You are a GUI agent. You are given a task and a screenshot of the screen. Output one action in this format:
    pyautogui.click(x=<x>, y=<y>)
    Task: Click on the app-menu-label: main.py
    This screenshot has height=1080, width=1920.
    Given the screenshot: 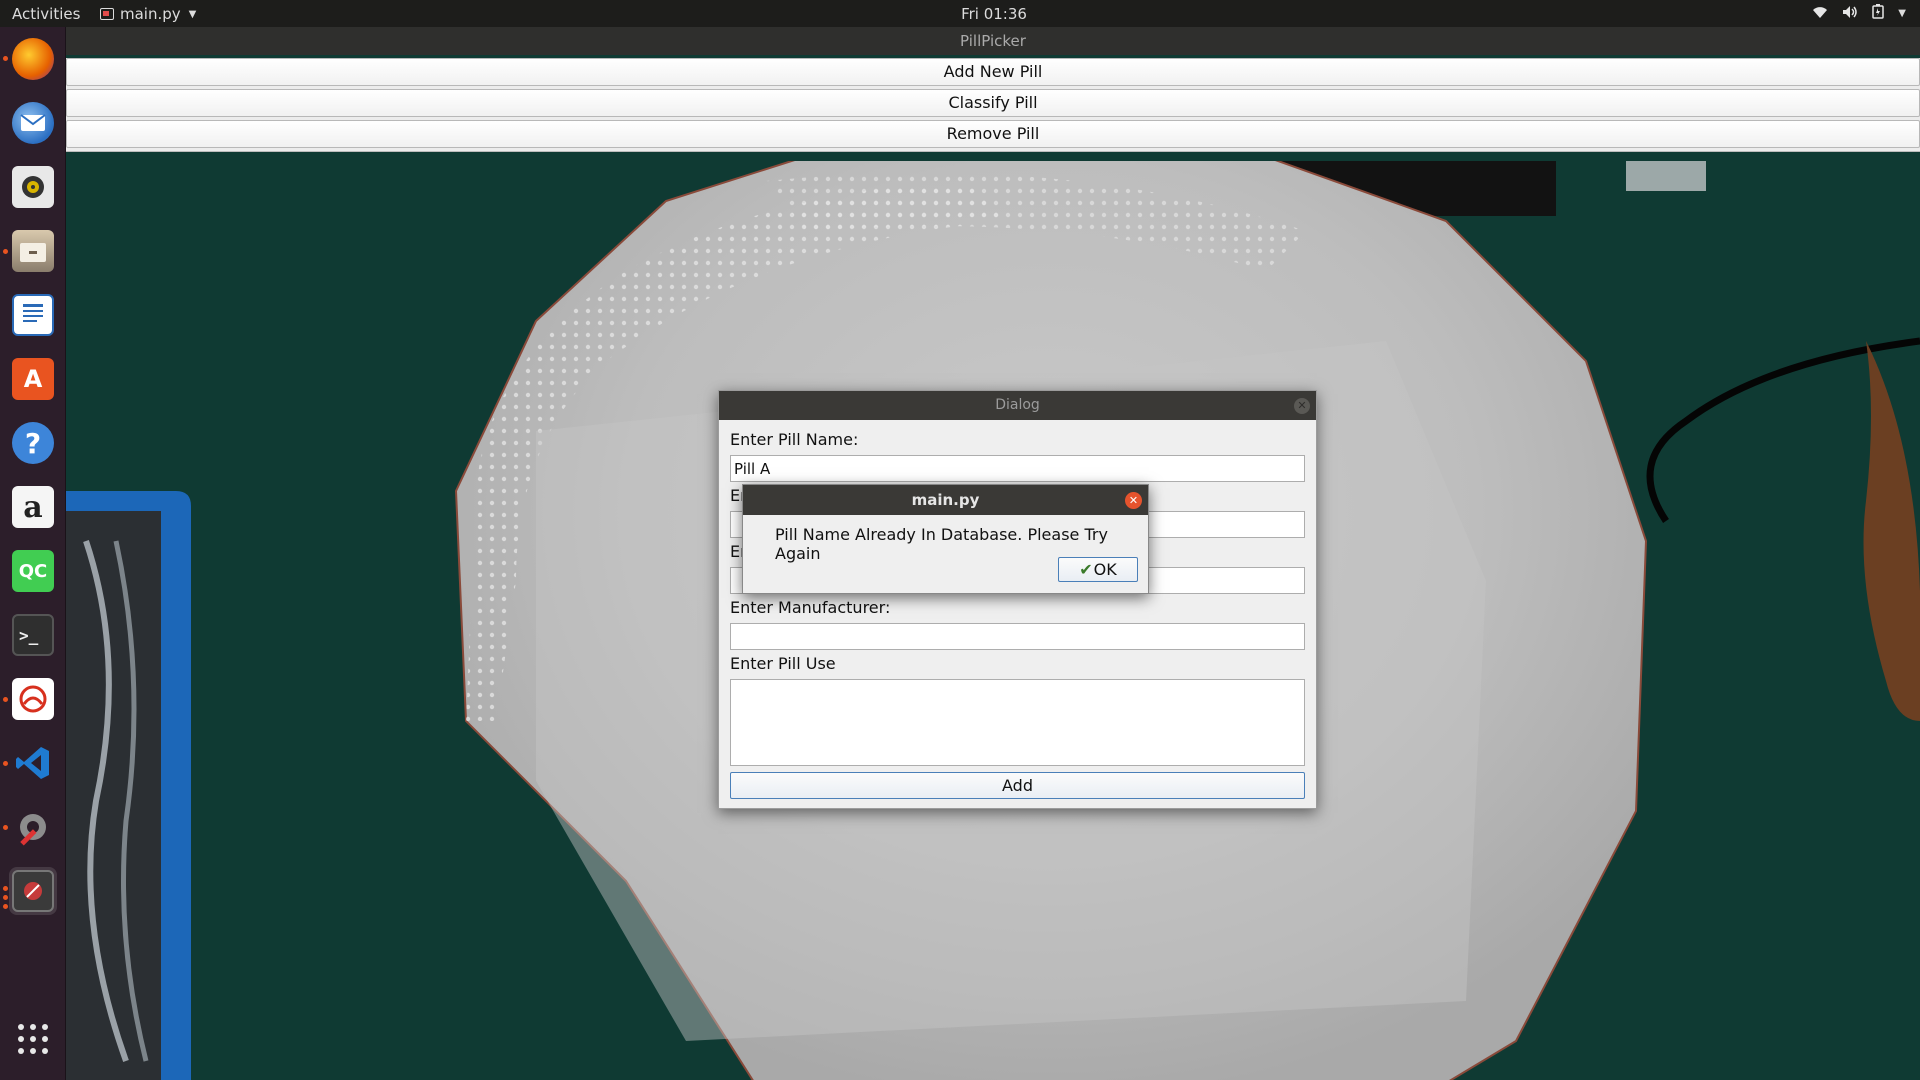 What is the action you would take?
    pyautogui.click(x=150, y=14)
    